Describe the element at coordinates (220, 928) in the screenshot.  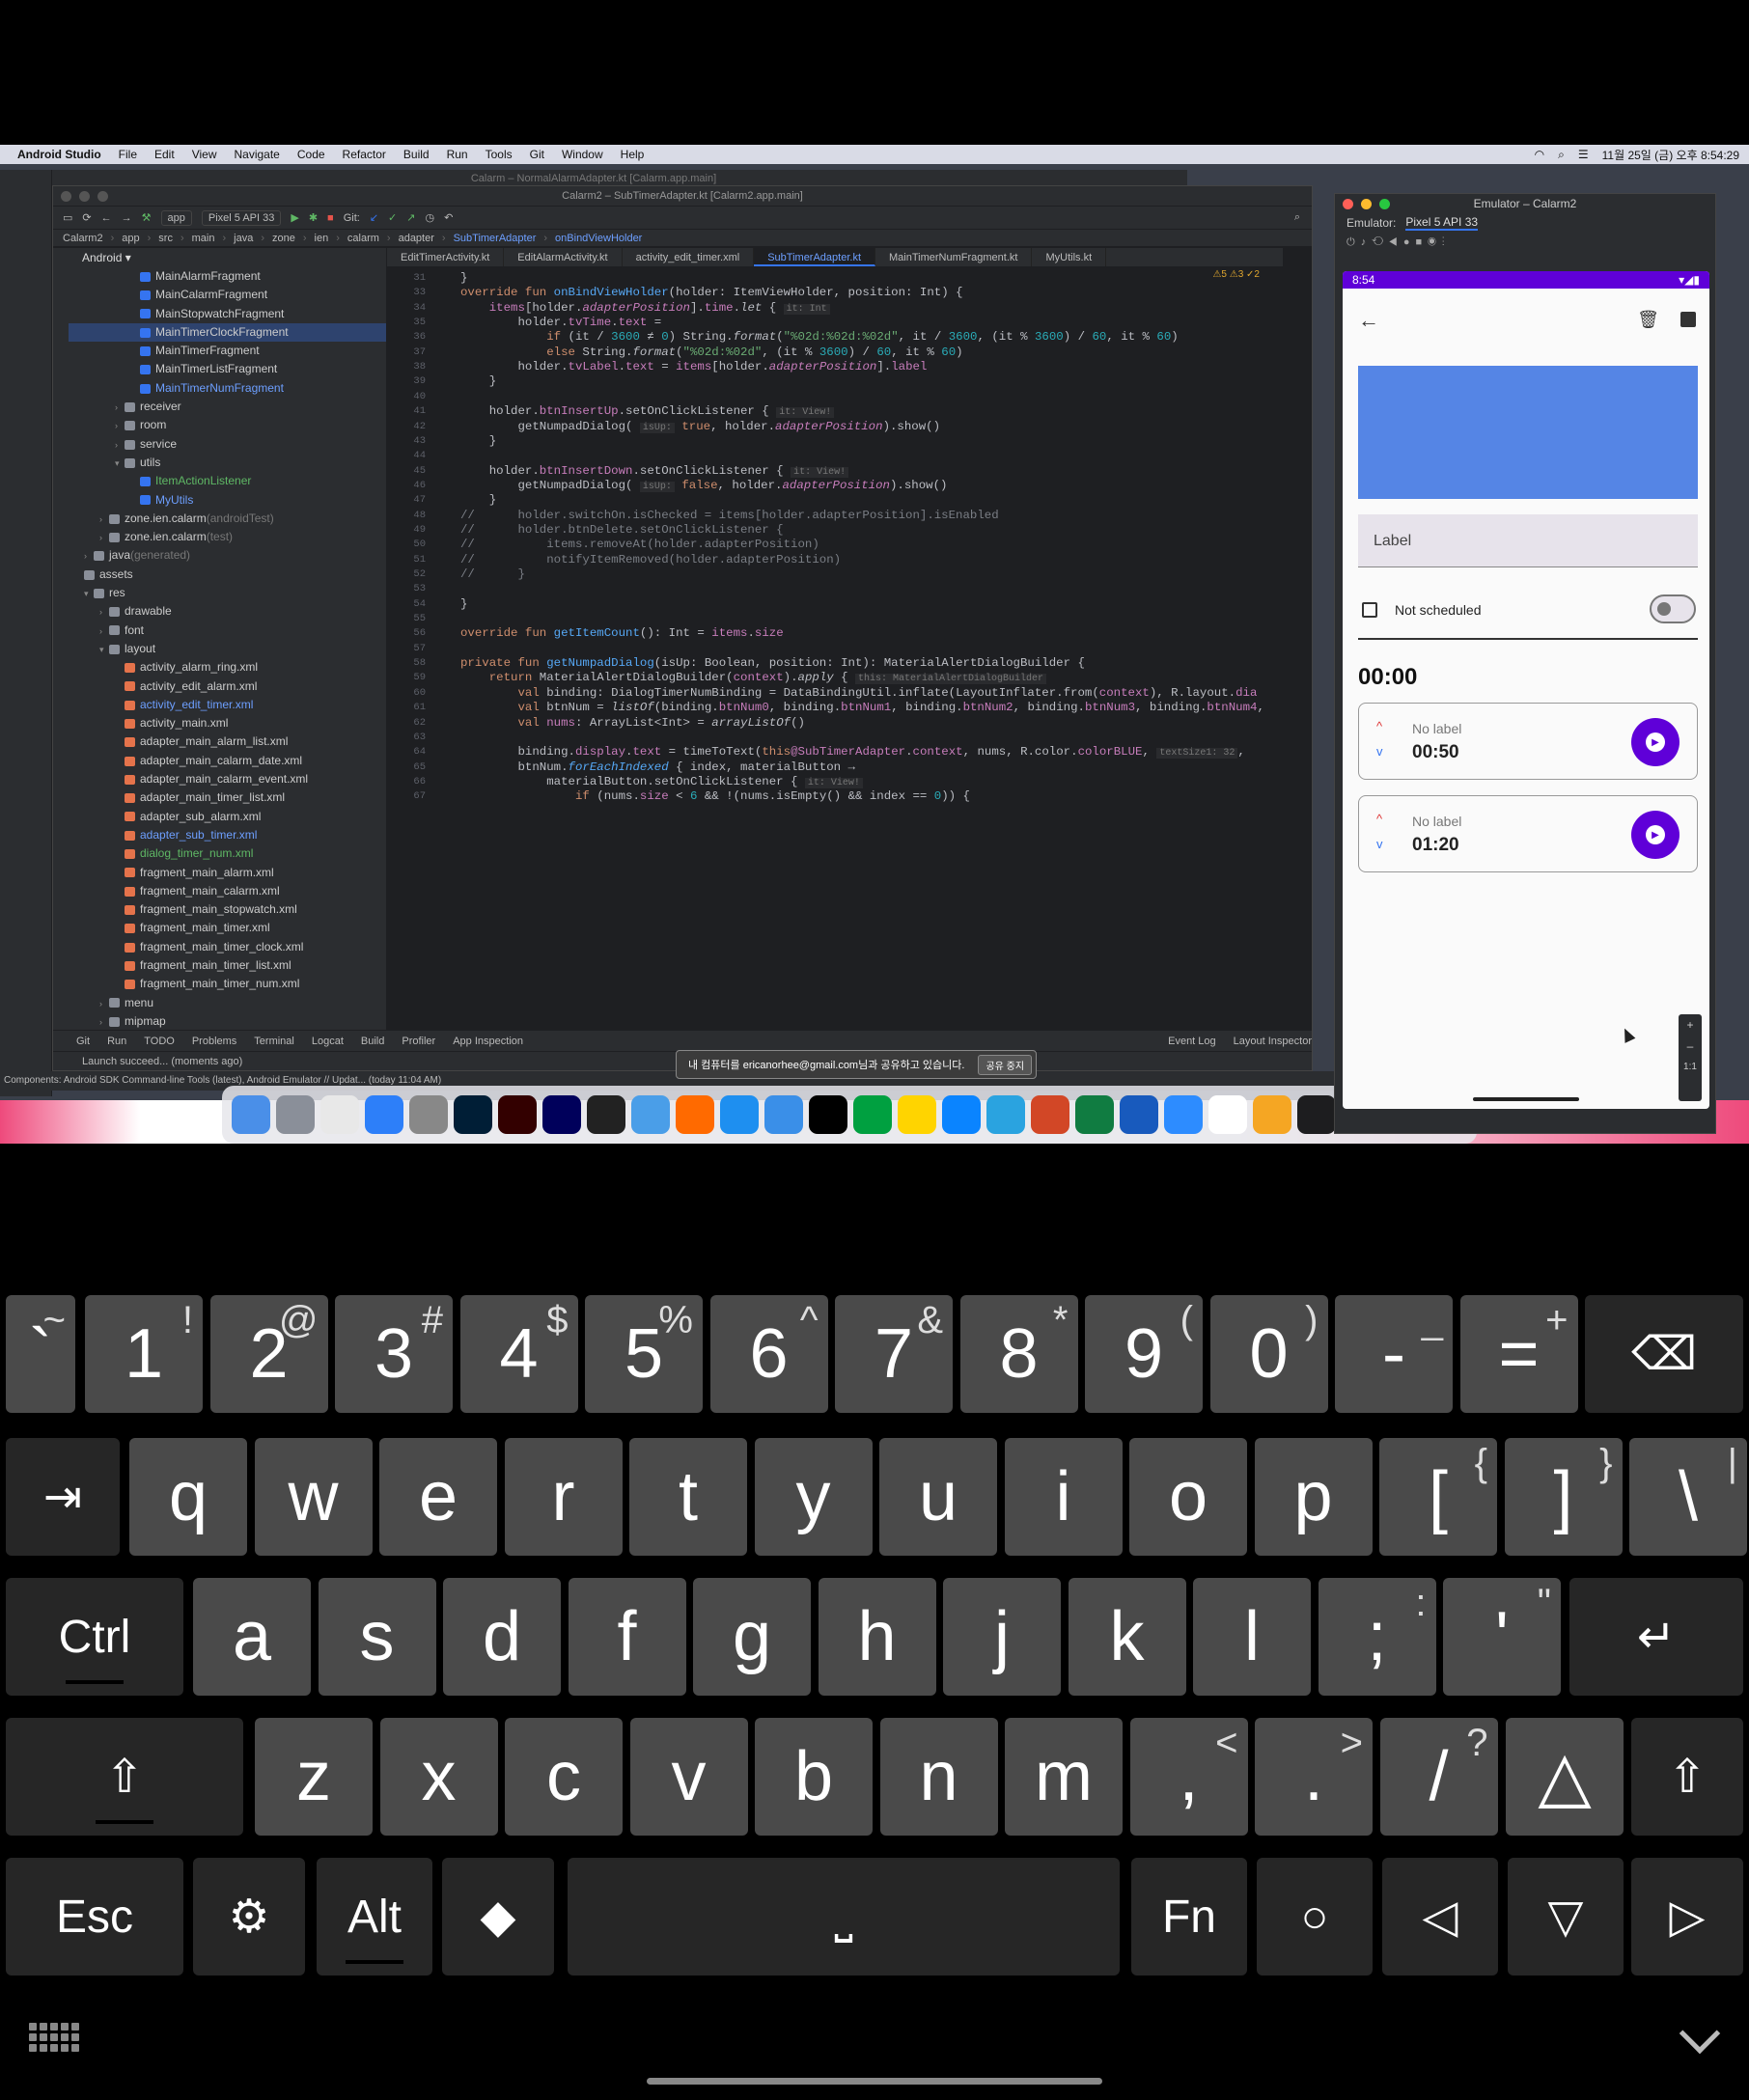
I see `tree-item: fragment_main_timer.xml` at that location.